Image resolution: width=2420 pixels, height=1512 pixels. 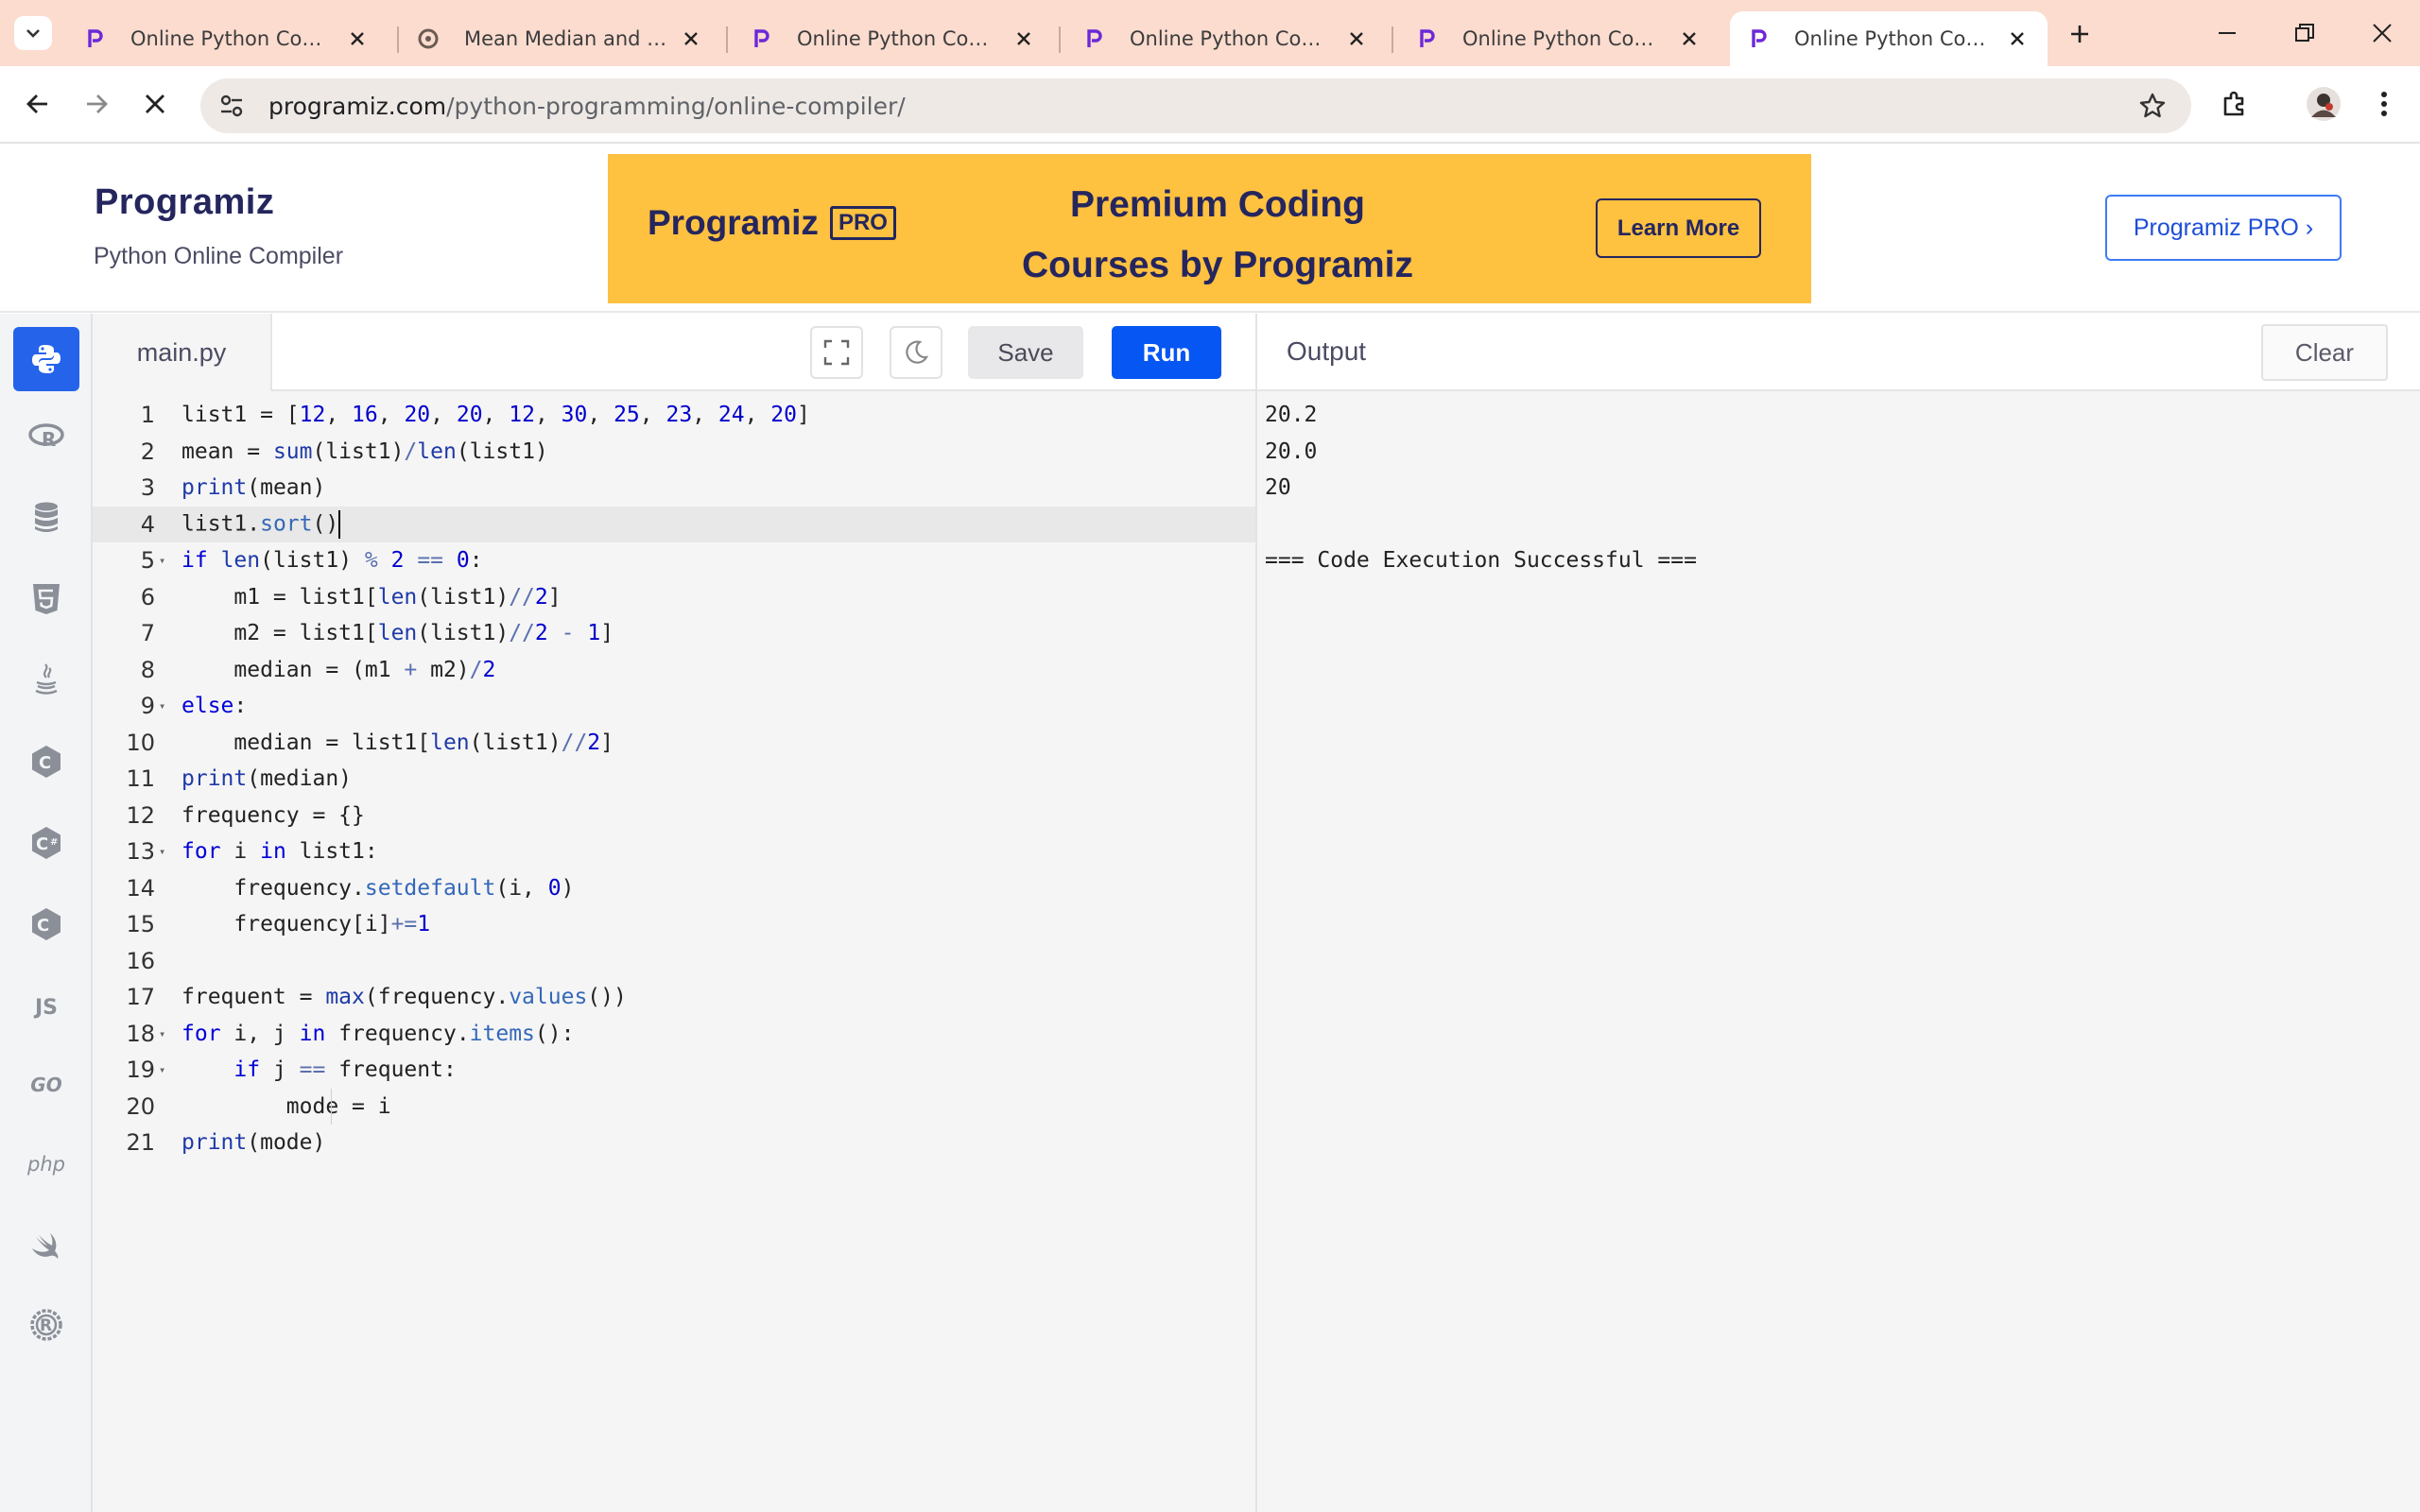 I want to click on code-line: 12 frequency = {}, so click(x=674, y=816).